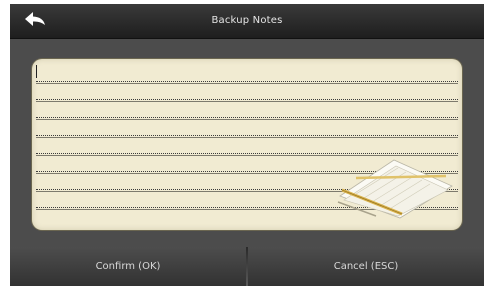 The image size is (494, 286). I want to click on note-input, so click(240, 72).